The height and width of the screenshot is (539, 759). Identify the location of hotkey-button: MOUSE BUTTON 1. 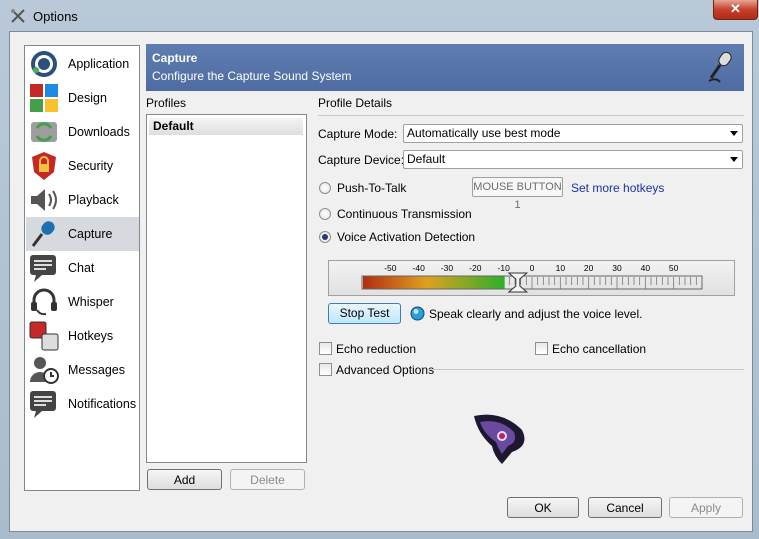
(517, 194).